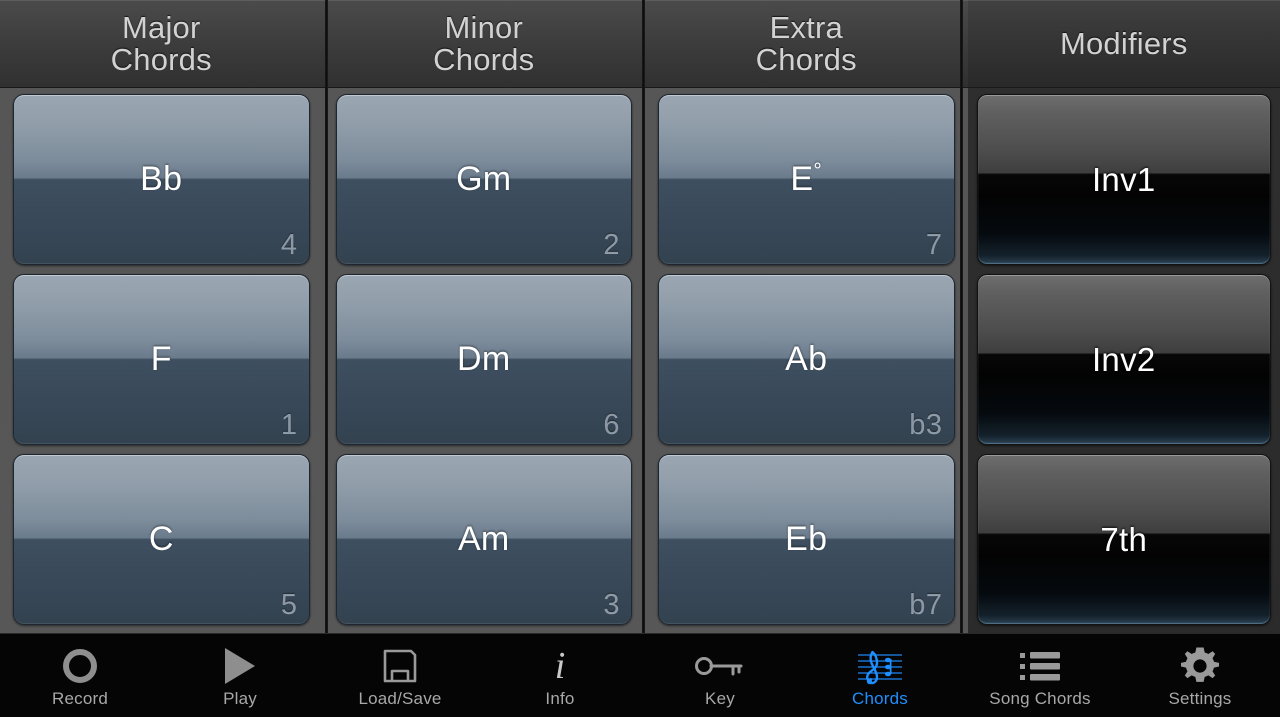 The height and width of the screenshot is (717, 1280). What do you see at coordinates (926, 605) in the screenshot?
I see `chord-pad-degree-badge: b7` at bounding box center [926, 605].